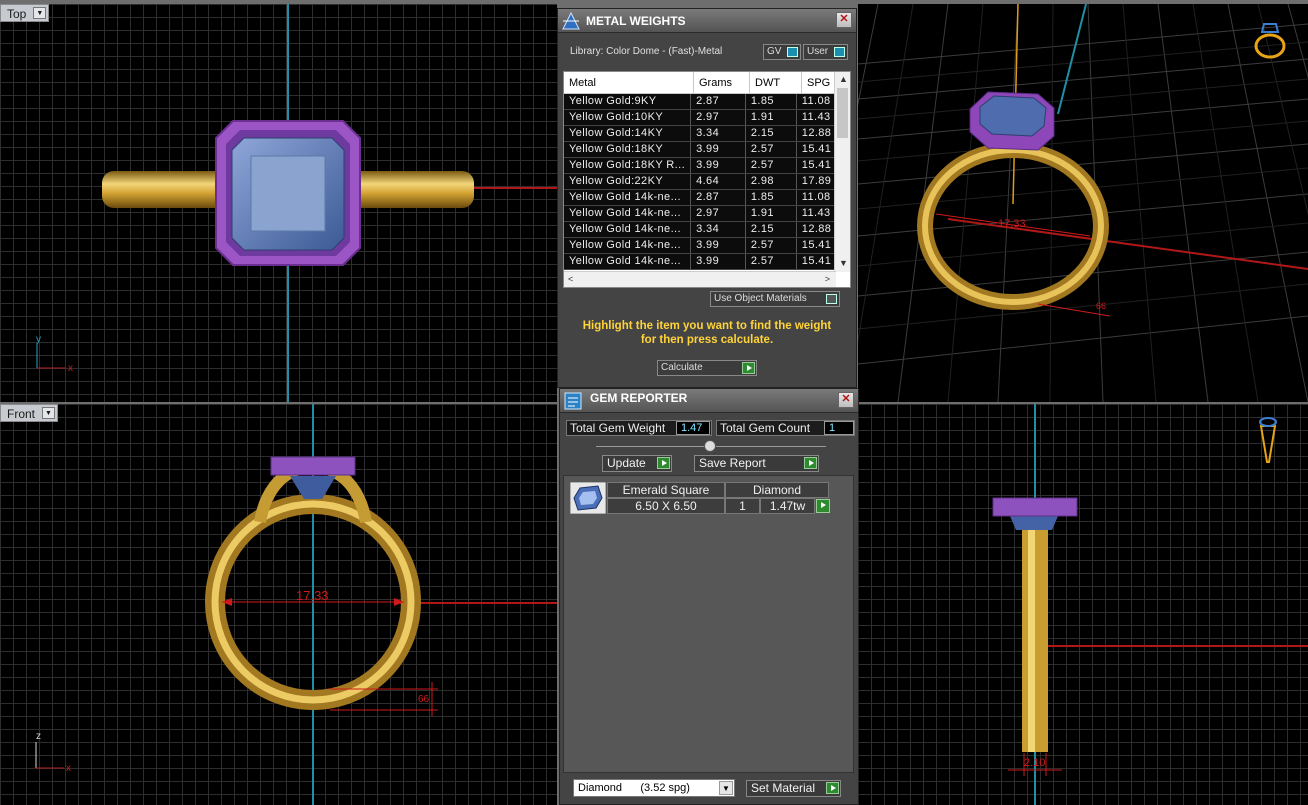 The height and width of the screenshot is (805, 1308). What do you see at coordinates (774, 51) in the screenshot?
I see `gv-toggle-label: GV` at bounding box center [774, 51].